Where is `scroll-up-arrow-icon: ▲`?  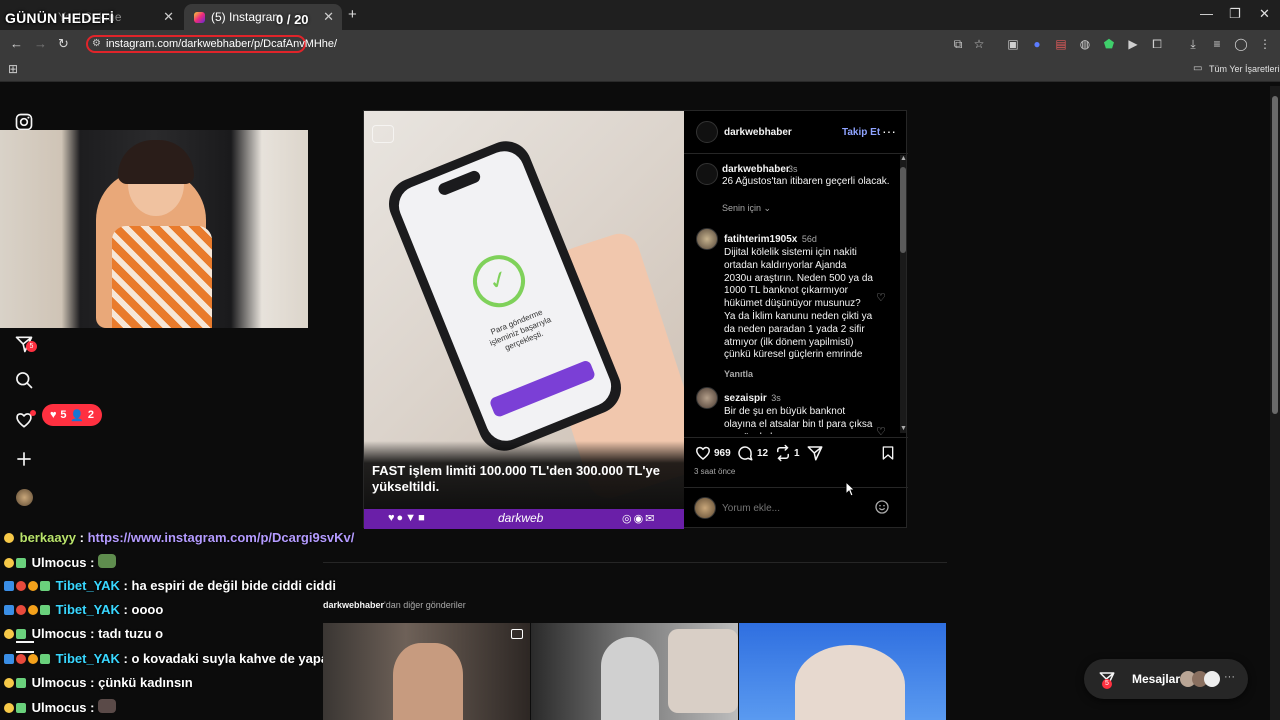
scroll-up-arrow-icon: ▲ is located at coordinates (903, 158).